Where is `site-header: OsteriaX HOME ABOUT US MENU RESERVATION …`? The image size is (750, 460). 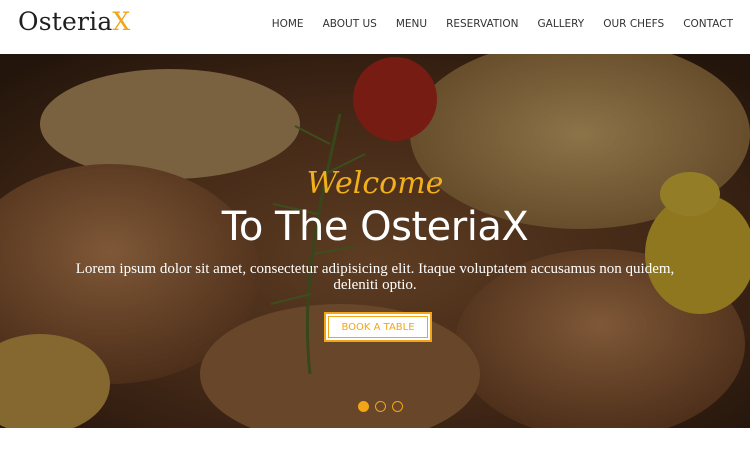 site-header: OsteriaX HOME ABOUT US MENU RESERVATION … is located at coordinates (375, 27).